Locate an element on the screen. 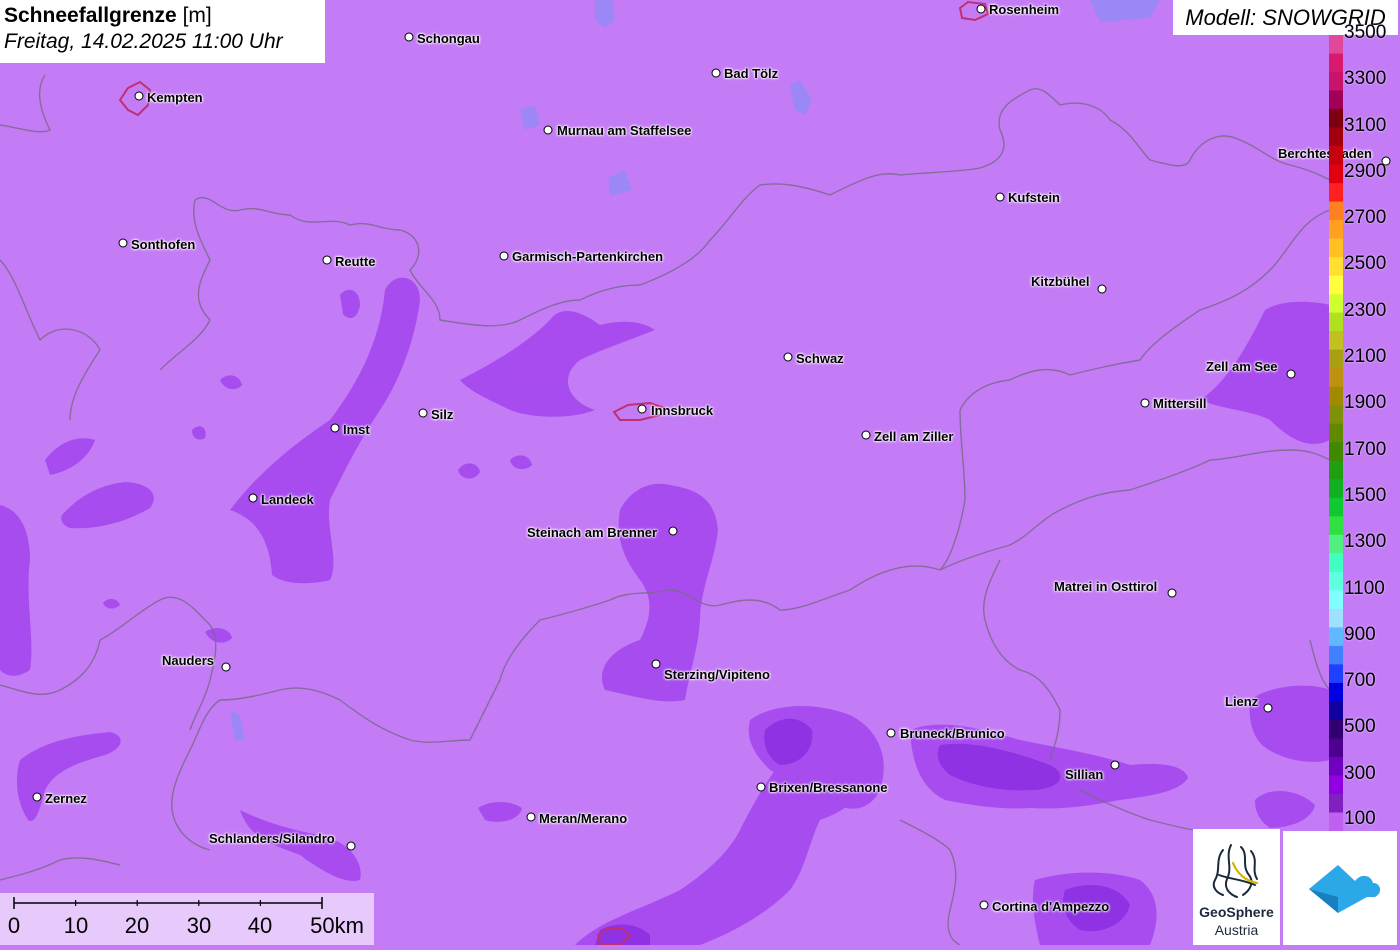  legend-label: 3100 is located at coordinates (1365, 125).